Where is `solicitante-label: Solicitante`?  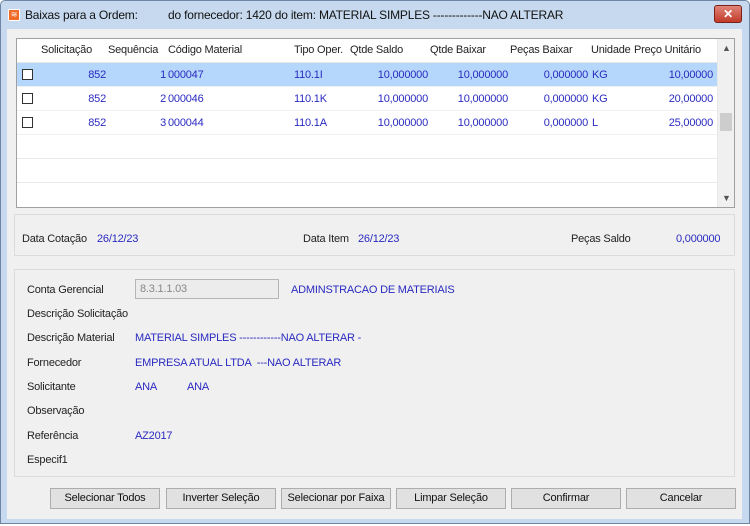
solicitante-label: Solicitante is located at coordinates (51, 387).